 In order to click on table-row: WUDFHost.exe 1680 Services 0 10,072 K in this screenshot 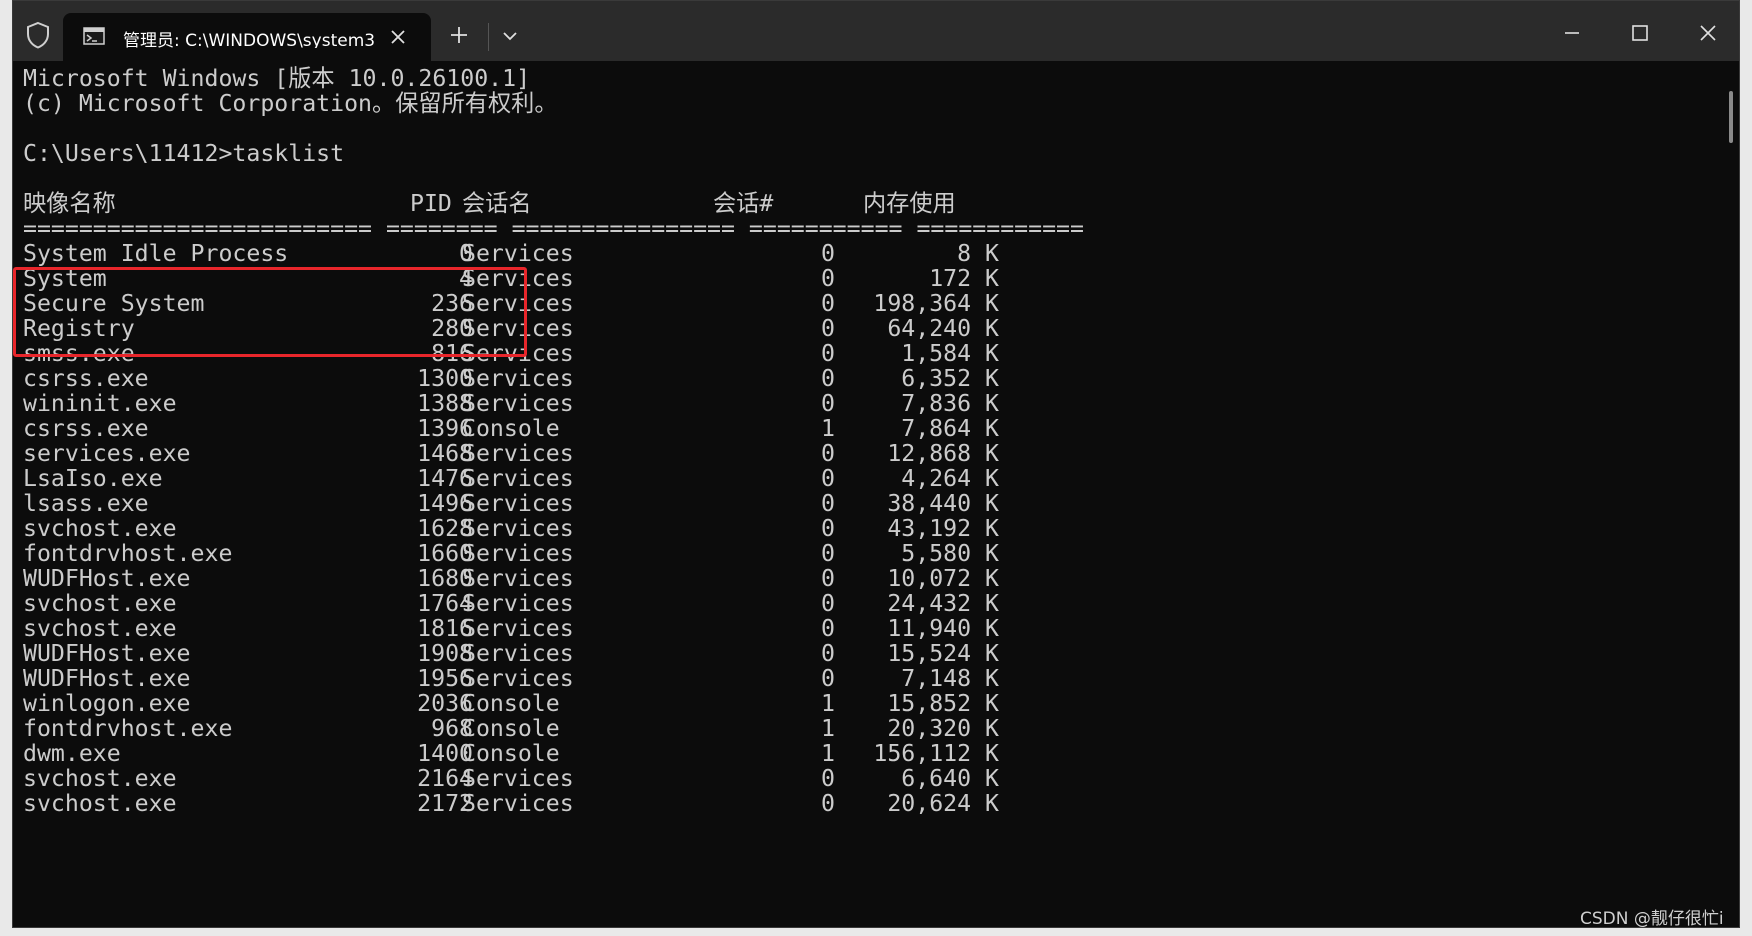, I will do `click(573, 579)`.